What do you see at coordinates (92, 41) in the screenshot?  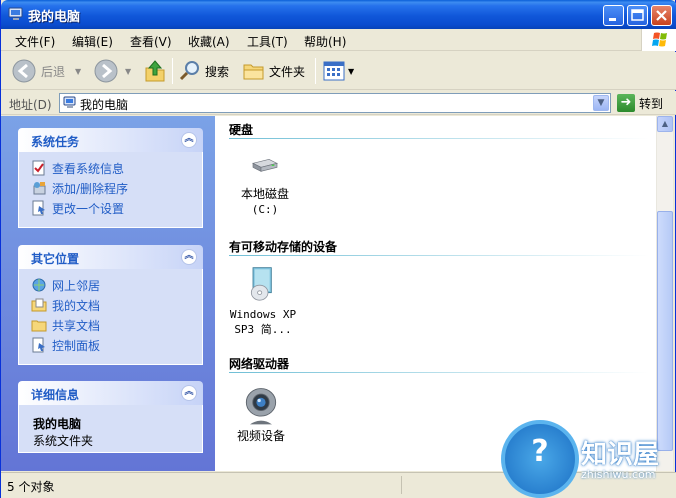 I see `menu-edit: 编辑(E)` at bounding box center [92, 41].